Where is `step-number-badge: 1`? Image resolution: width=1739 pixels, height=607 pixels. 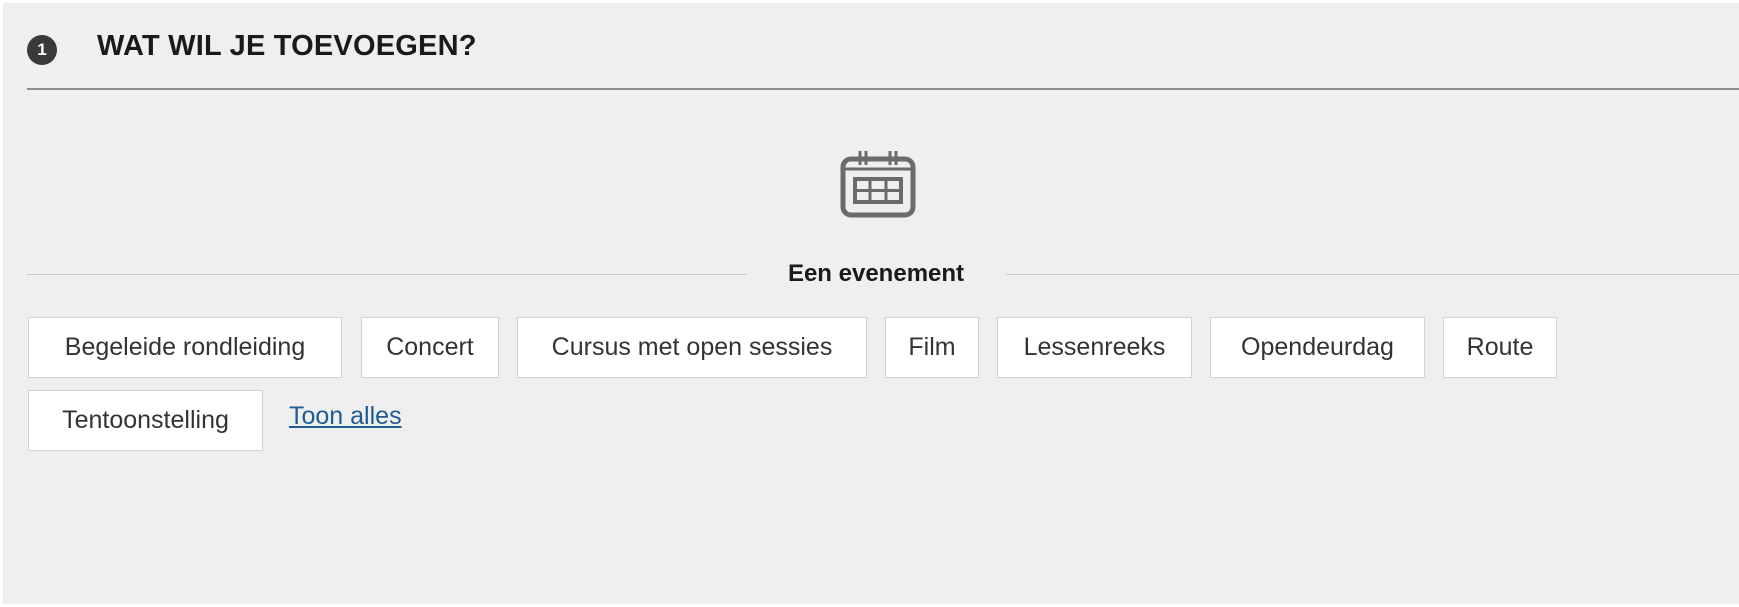 step-number-badge: 1 is located at coordinates (42, 50).